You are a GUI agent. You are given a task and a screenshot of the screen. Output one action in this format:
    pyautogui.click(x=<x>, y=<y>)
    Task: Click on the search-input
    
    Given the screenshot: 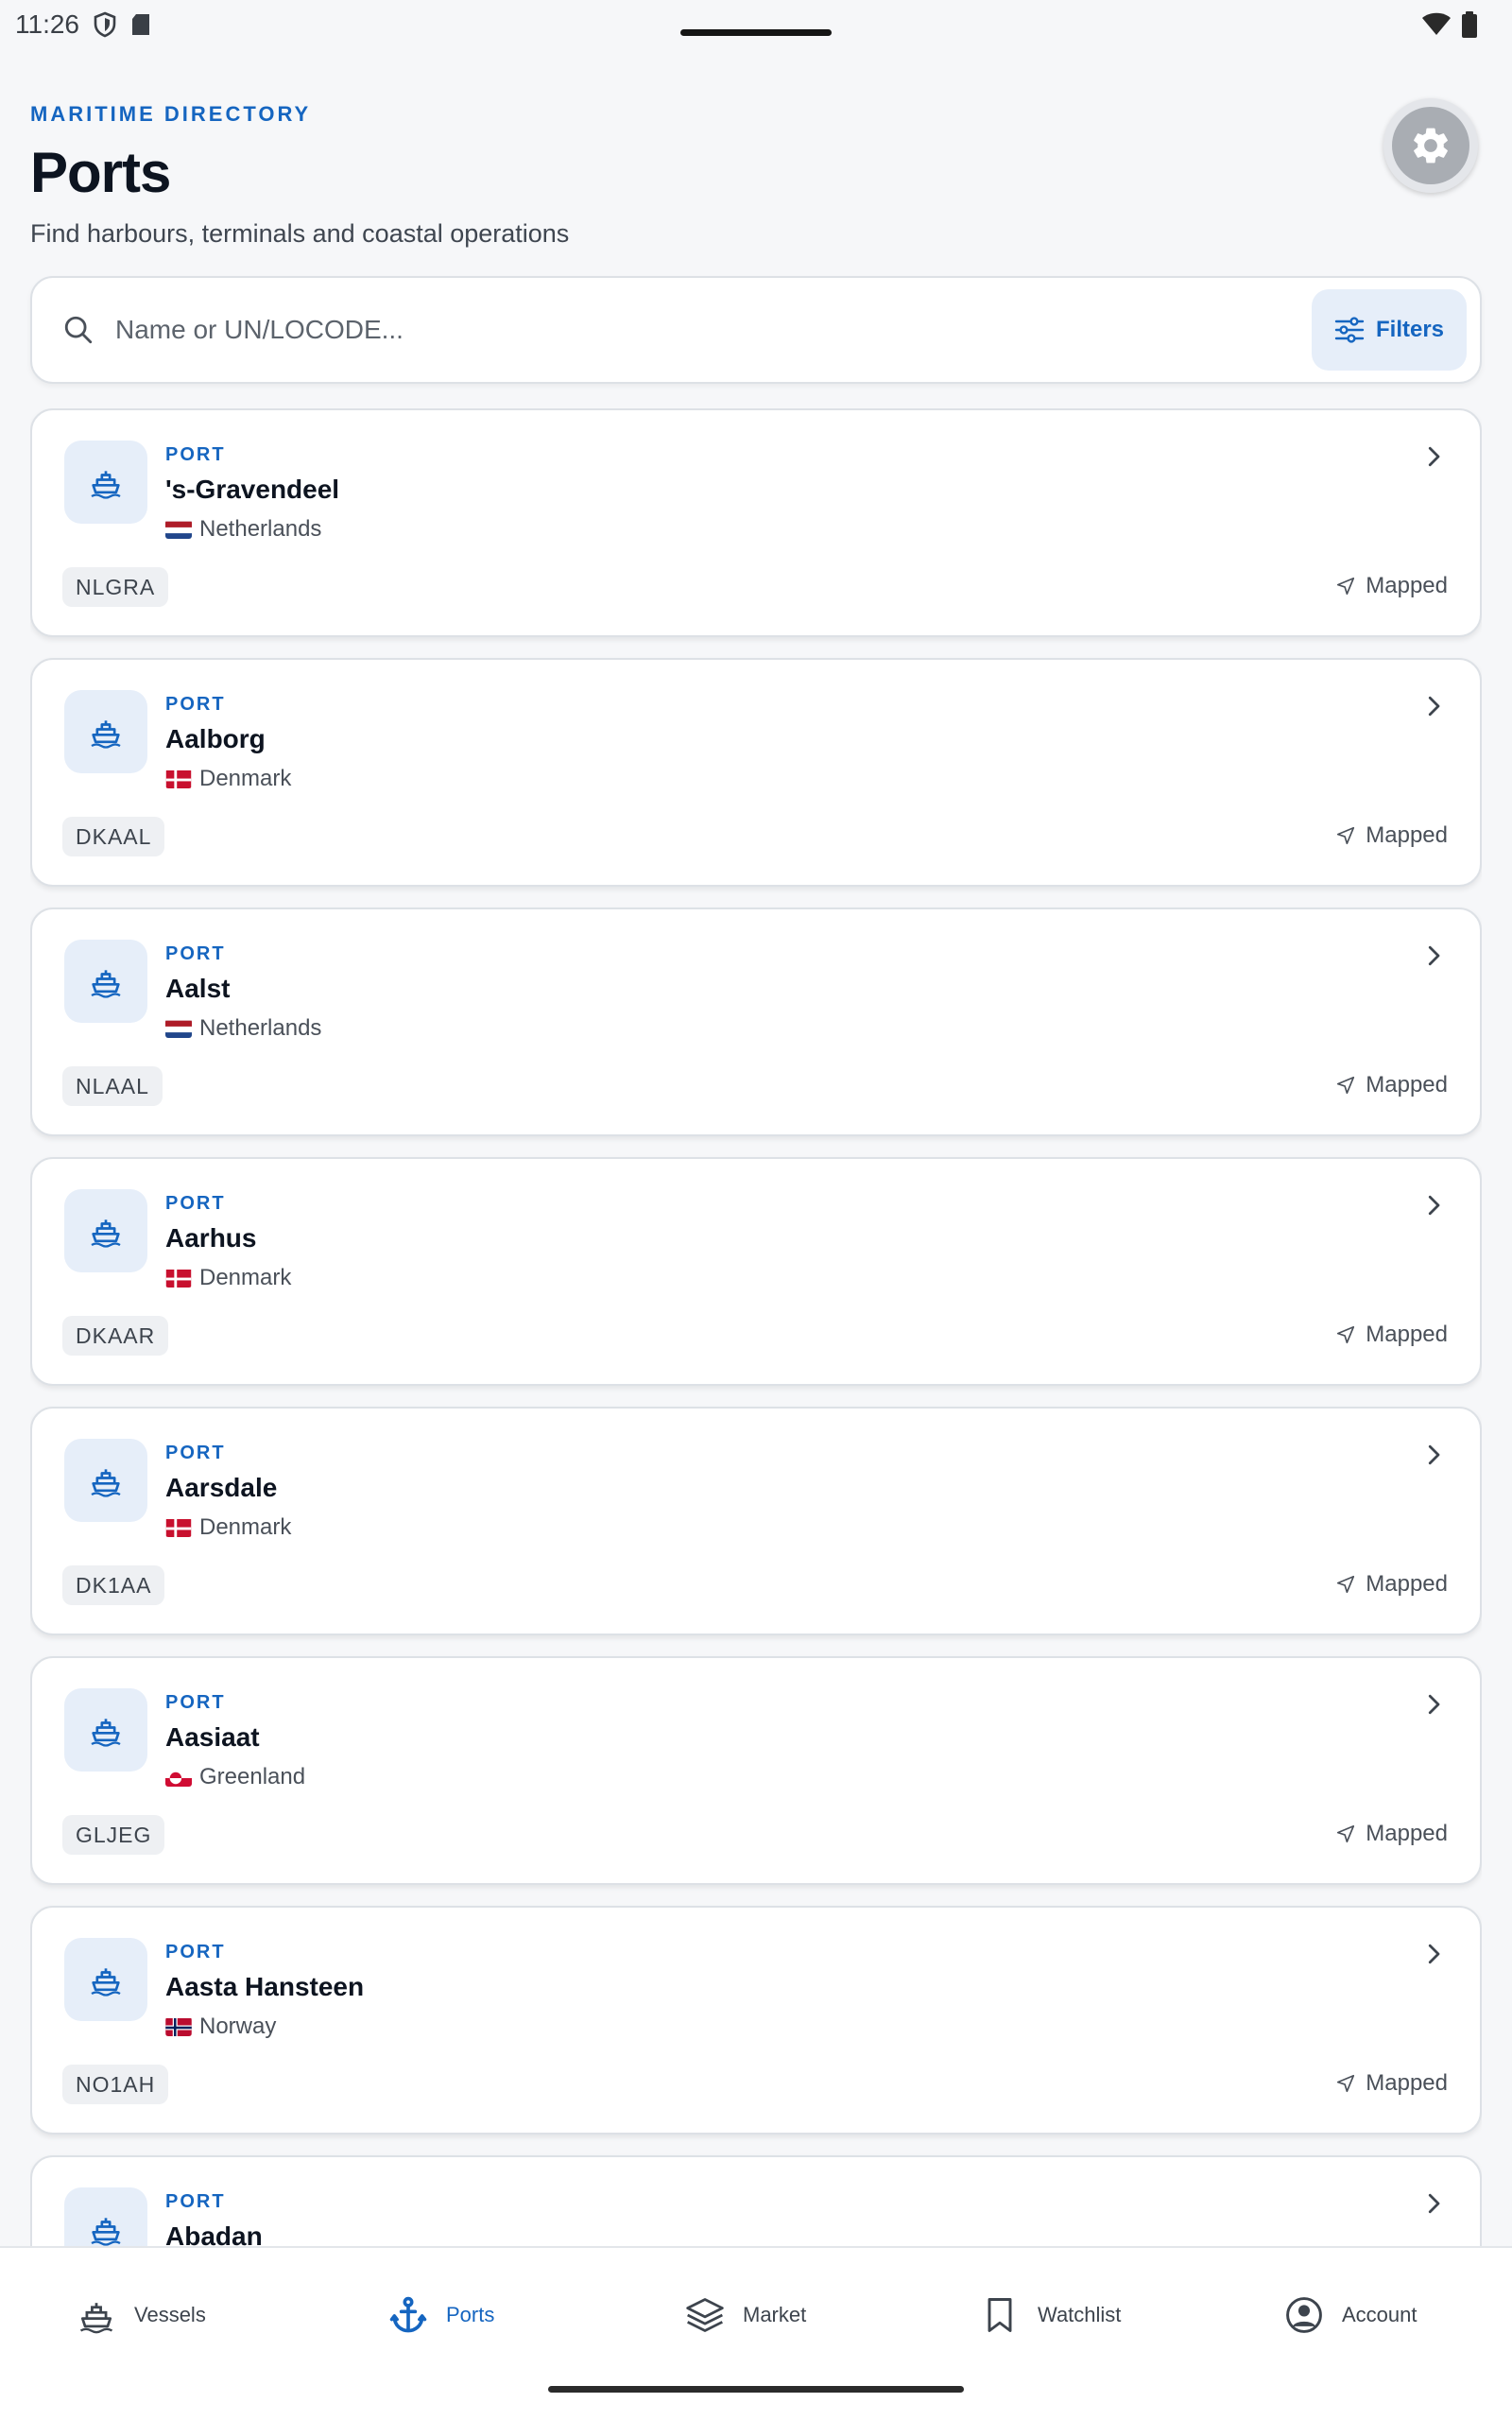 What is the action you would take?
    pyautogui.click(x=587, y=330)
    